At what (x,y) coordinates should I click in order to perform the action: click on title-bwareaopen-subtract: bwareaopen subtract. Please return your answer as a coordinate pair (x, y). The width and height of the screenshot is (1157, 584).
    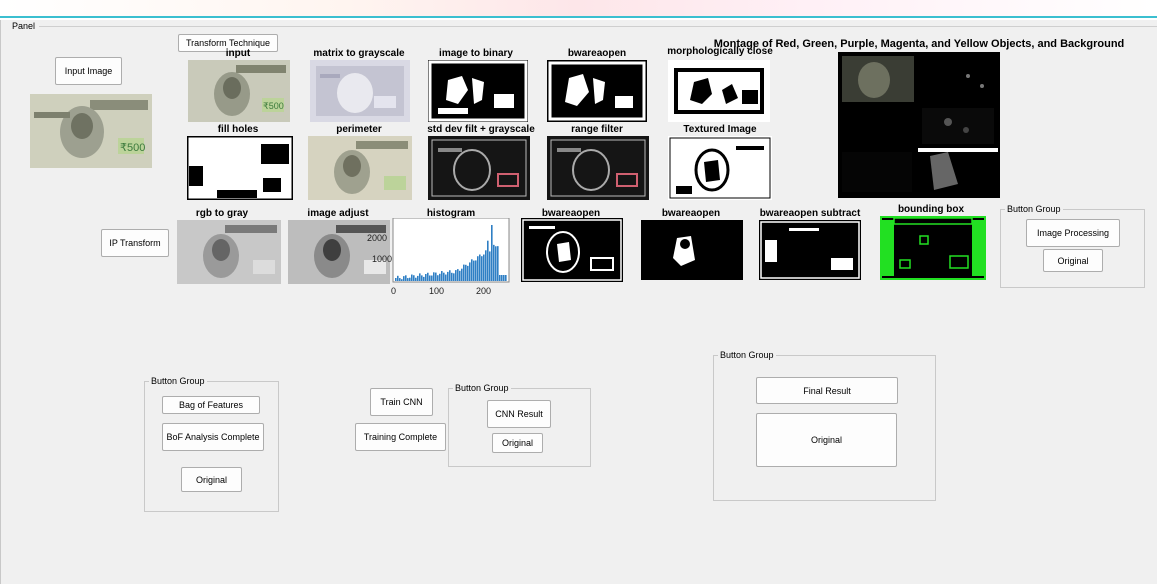
    Looking at the image, I should click on (810, 213).